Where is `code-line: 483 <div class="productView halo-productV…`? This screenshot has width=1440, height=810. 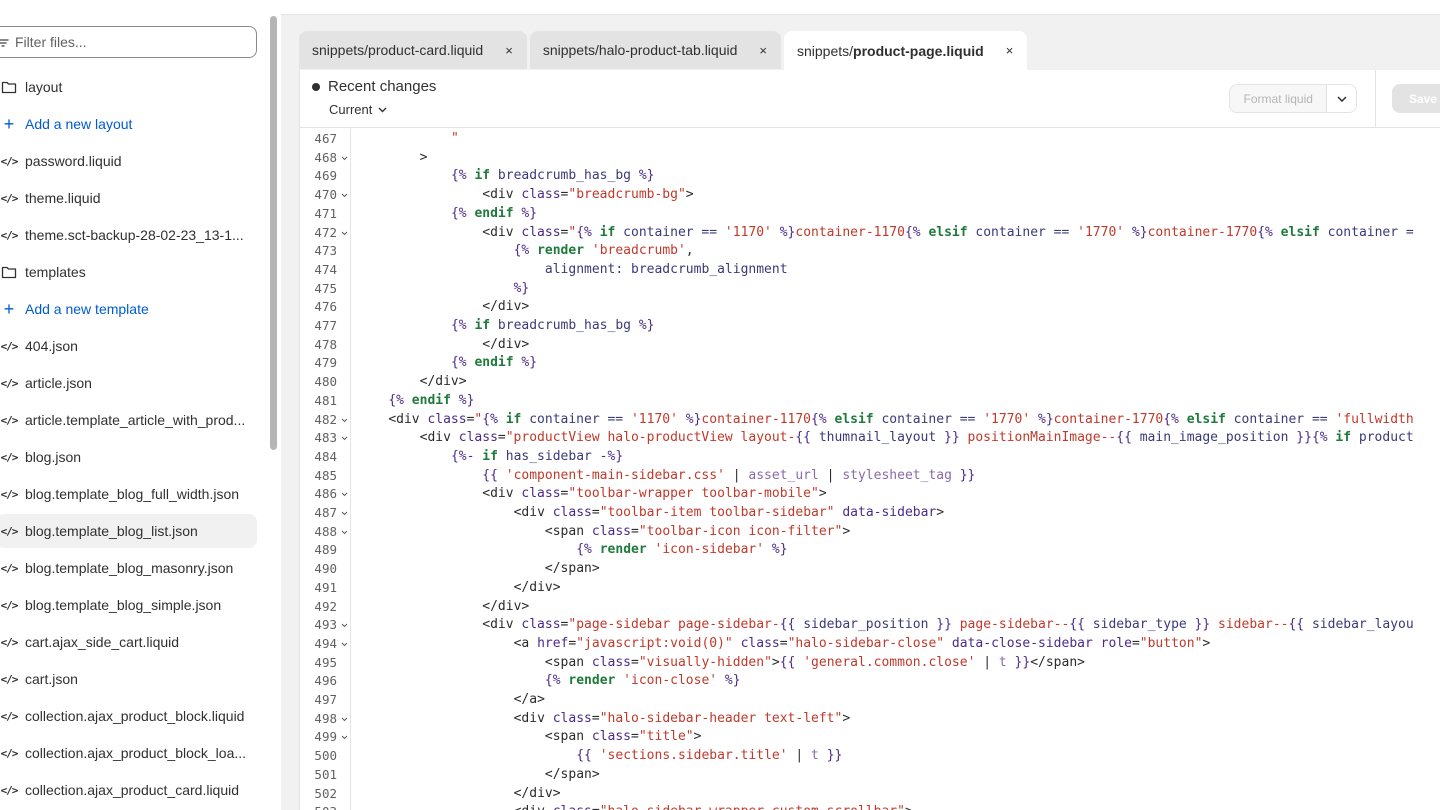 code-line: 483 <div class="productView halo-productV… is located at coordinates (870, 437).